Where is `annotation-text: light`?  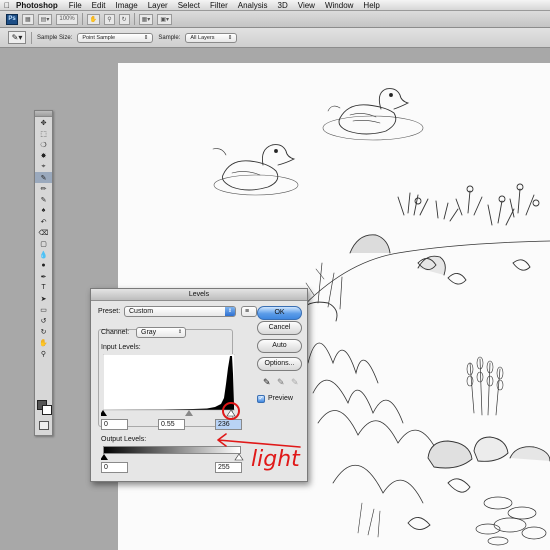
annotation-text: light is located at coordinates (276, 459).